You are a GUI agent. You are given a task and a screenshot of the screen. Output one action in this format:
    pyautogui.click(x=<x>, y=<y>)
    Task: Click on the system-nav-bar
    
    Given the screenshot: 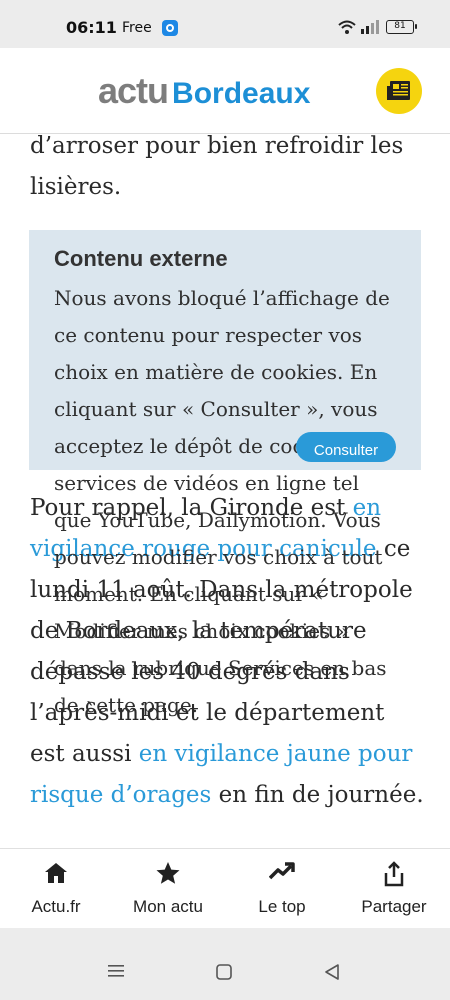 What is the action you would take?
    pyautogui.click(x=225, y=964)
    